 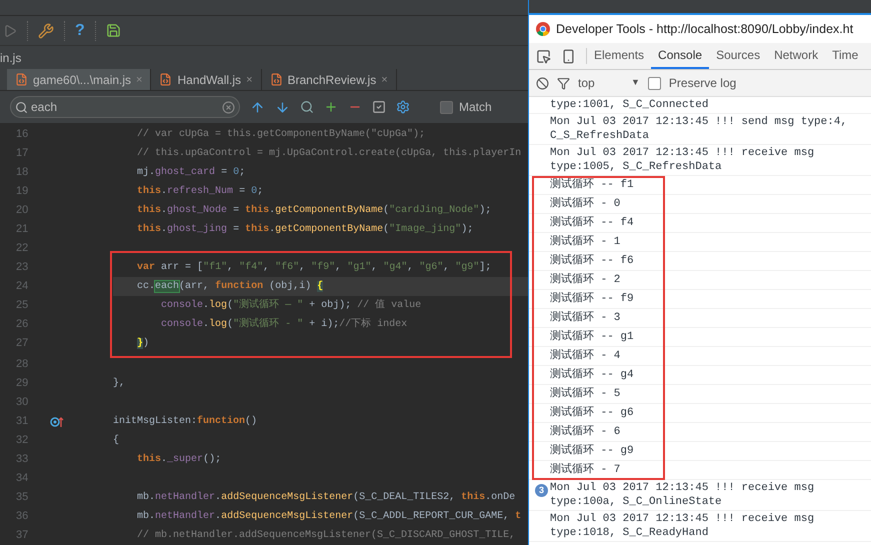 I want to click on line-number: 16, so click(x=22, y=134).